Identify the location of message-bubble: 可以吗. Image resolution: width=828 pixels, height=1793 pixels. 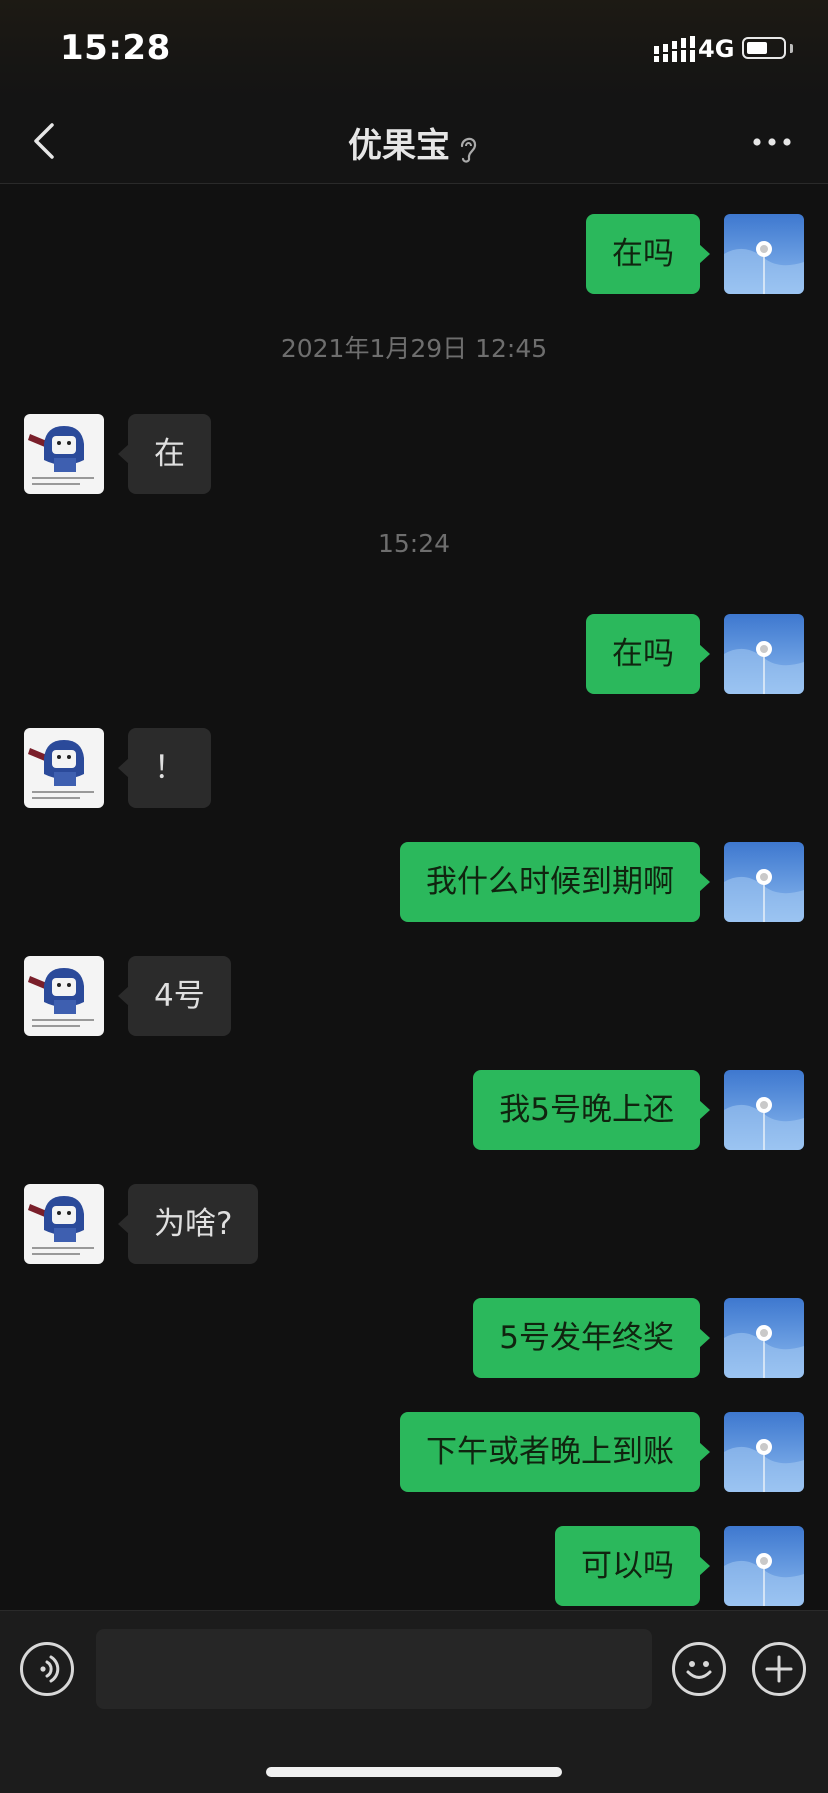
(632, 1566).